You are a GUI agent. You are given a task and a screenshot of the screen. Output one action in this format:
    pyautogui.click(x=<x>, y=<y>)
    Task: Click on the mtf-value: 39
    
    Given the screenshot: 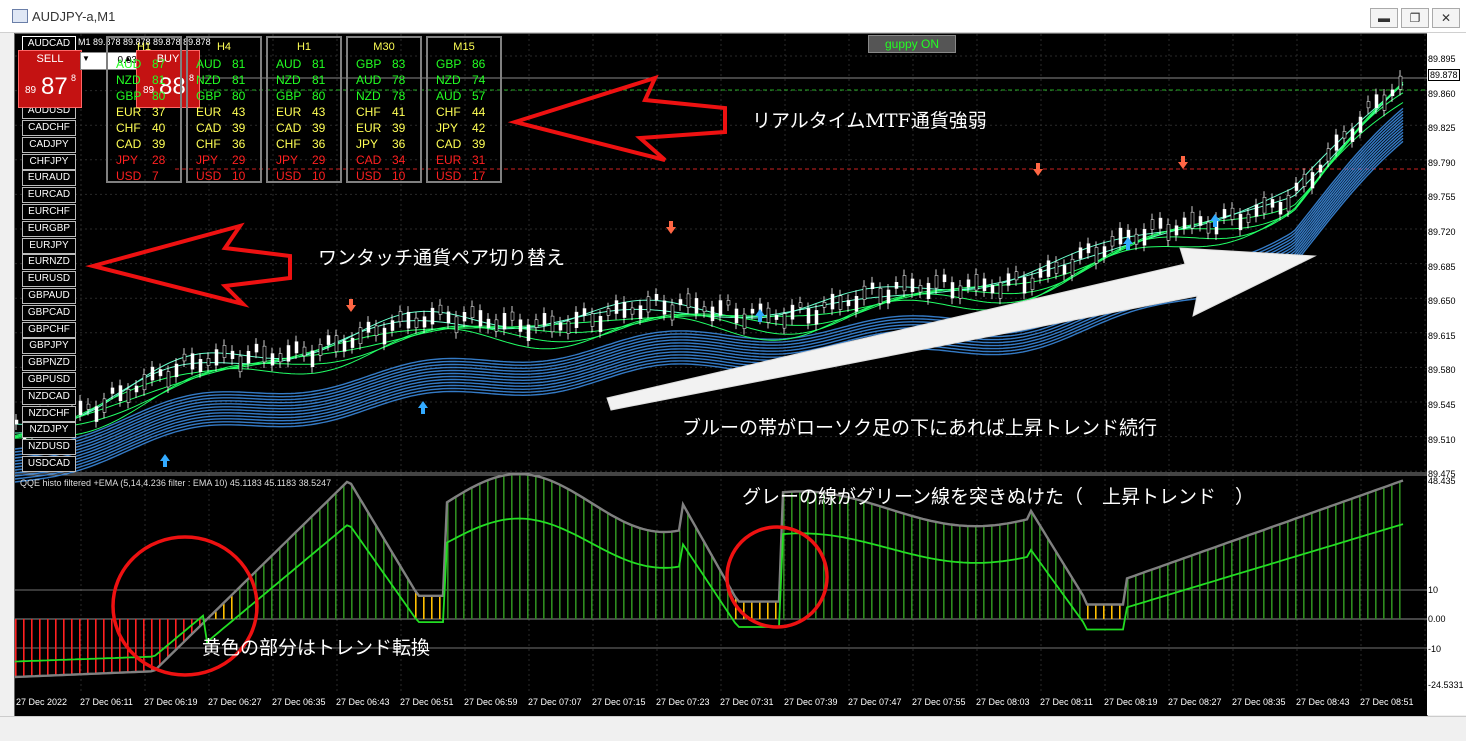 What is the action you would take?
    pyautogui.click(x=238, y=128)
    